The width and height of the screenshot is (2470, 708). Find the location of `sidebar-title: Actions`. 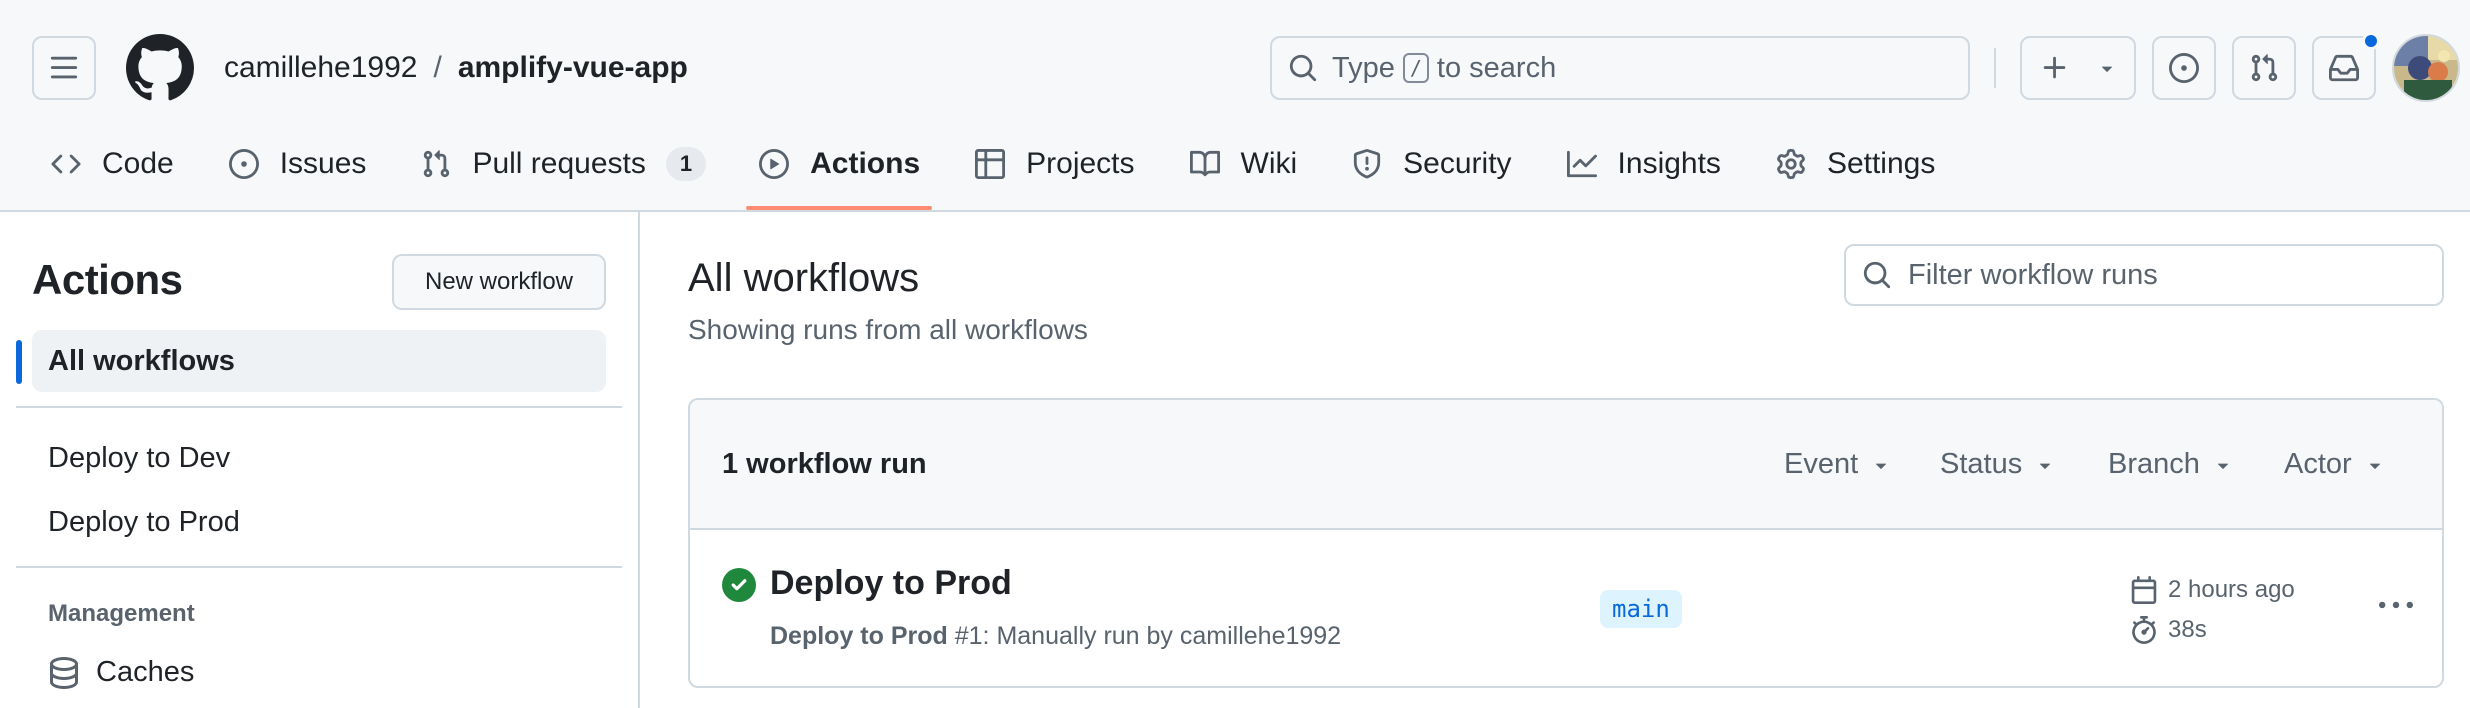

sidebar-title: Actions is located at coordinates (107, 279).